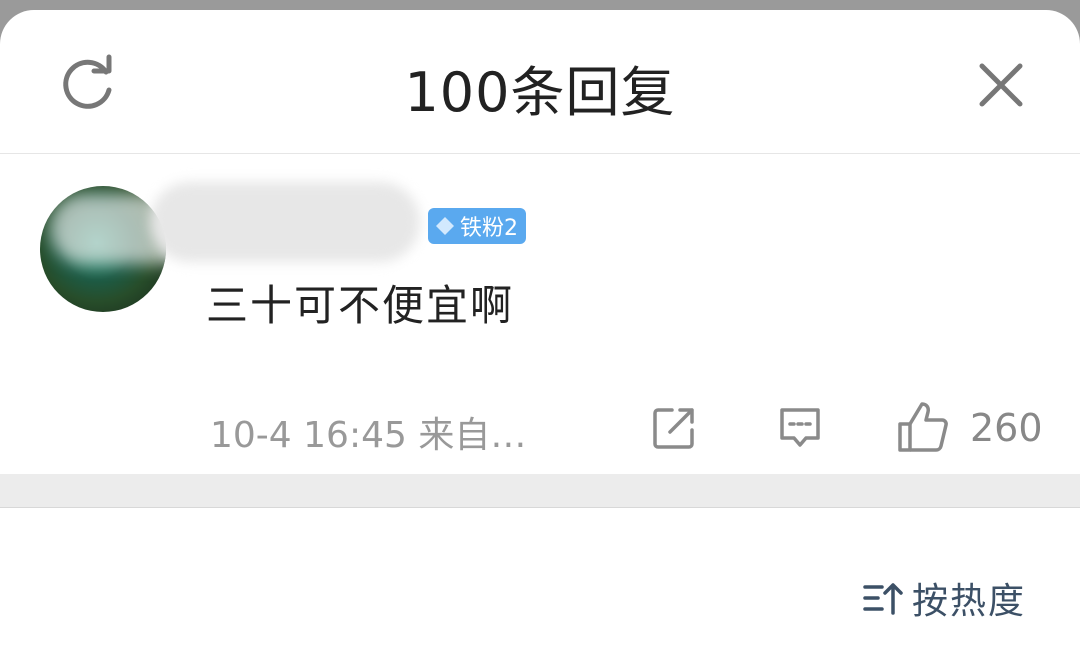 This screenshot has height=672, width=1080. What do you see at coordinates (308, 435) in the screenshot?
I see `comment-time: 10-4 16:45` at bounding box center [308, 435].